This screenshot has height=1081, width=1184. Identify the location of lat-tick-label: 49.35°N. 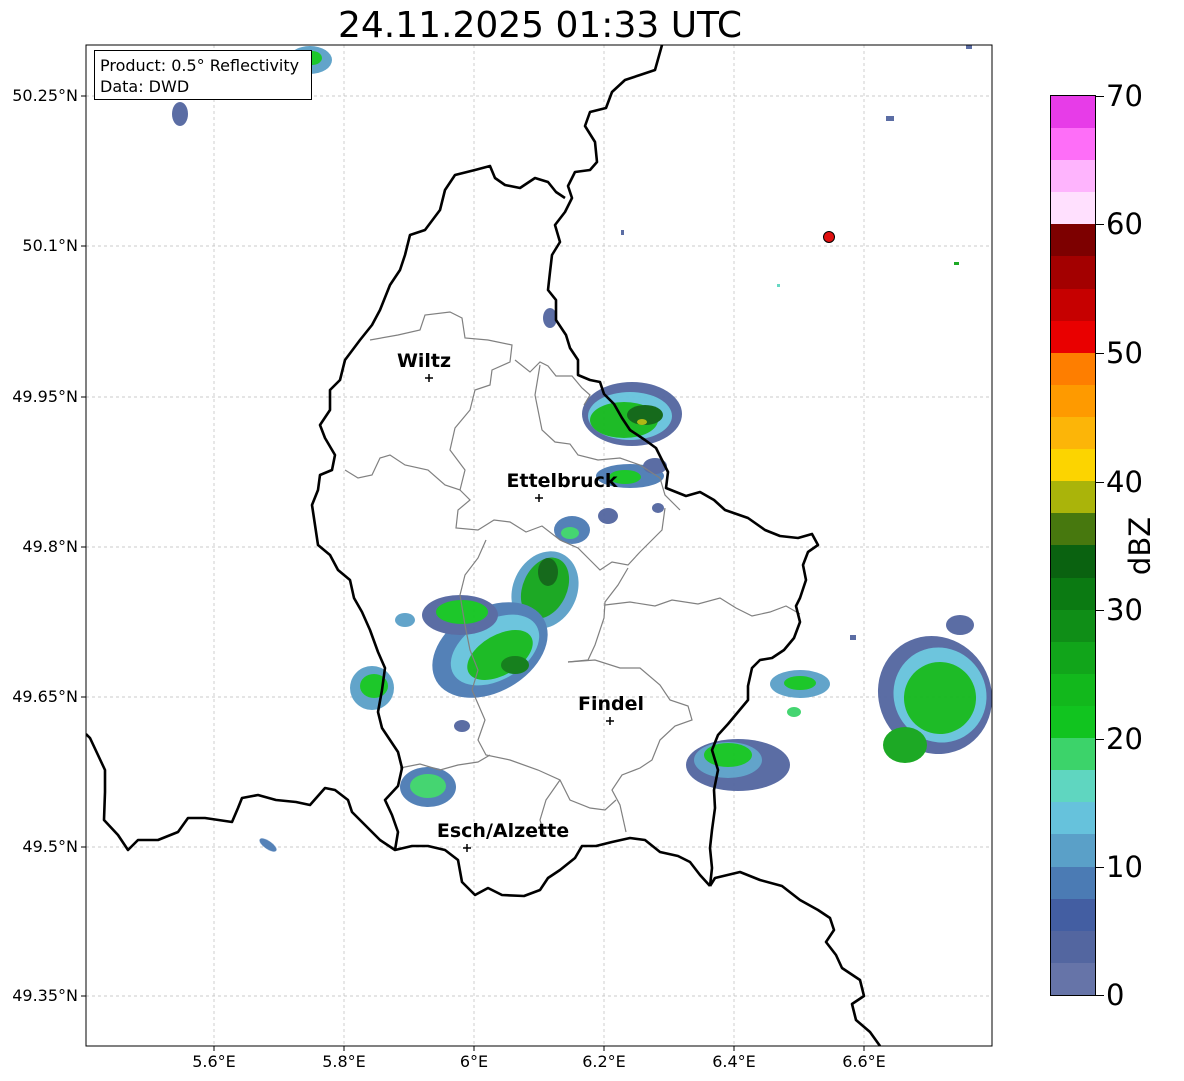
(45, 995).